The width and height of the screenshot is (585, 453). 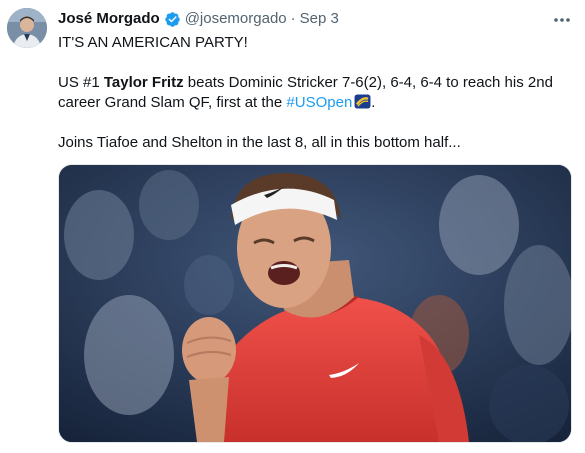 What do you see at coordinates (562, 20) in the screenshot?
I see `more-horizontal-icon` at bounding box center [562, 20].